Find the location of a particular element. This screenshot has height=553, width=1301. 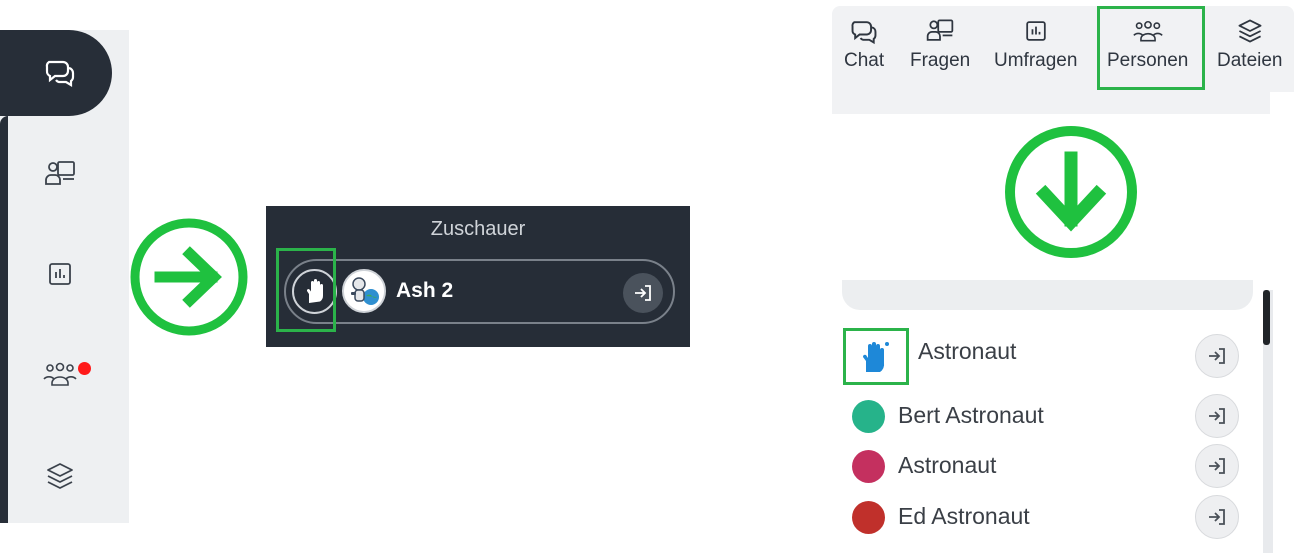

nav-questions-button is located at coordinates (60, 174).